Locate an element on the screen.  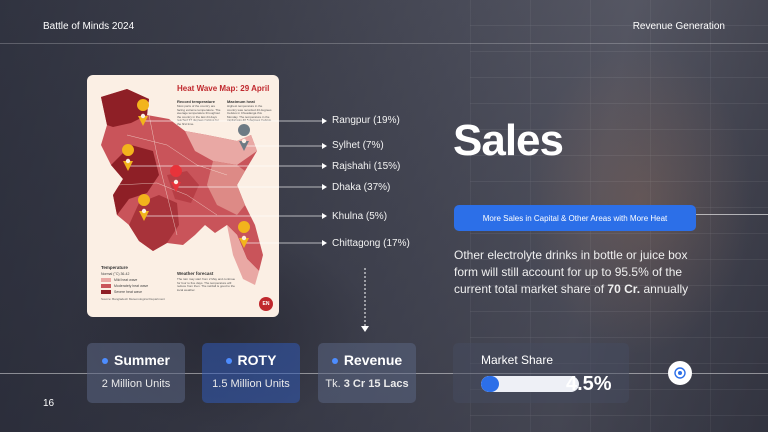
stat-title: Summer is located at coordinates (142, 360).